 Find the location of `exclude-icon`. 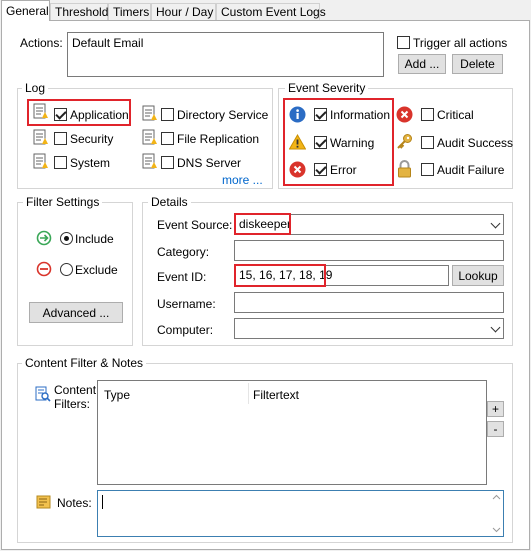

exclude-icon is located at coordinates (44, 269).